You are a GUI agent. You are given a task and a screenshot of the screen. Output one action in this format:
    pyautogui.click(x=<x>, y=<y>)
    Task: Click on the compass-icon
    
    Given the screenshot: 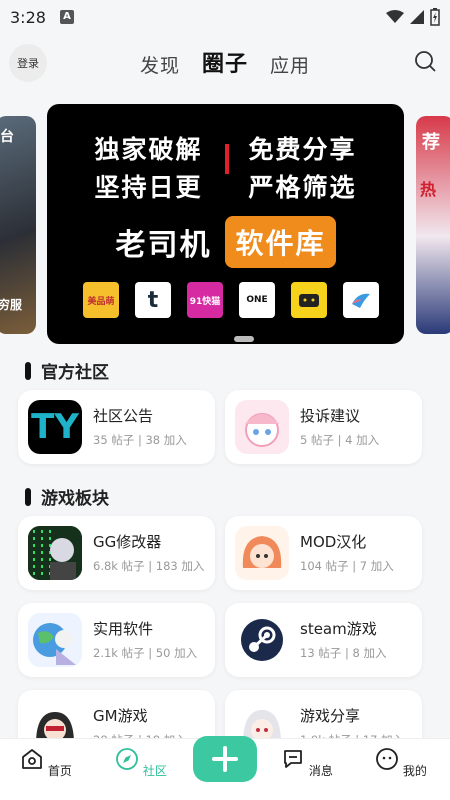 What is the action you would take?
    pyautogui.click(x=127, y=759)
    